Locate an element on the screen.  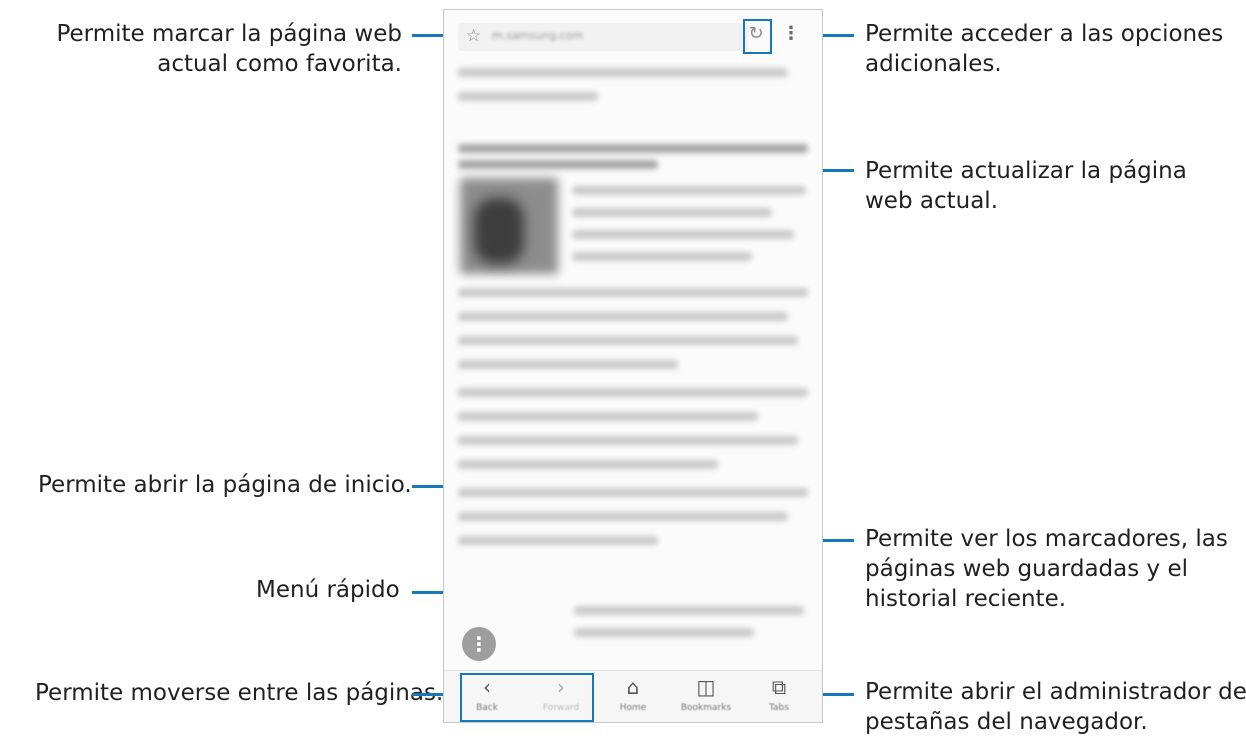
callout-home-label: Permite abrir la página de inicio. is located at coordinates (225, 485).